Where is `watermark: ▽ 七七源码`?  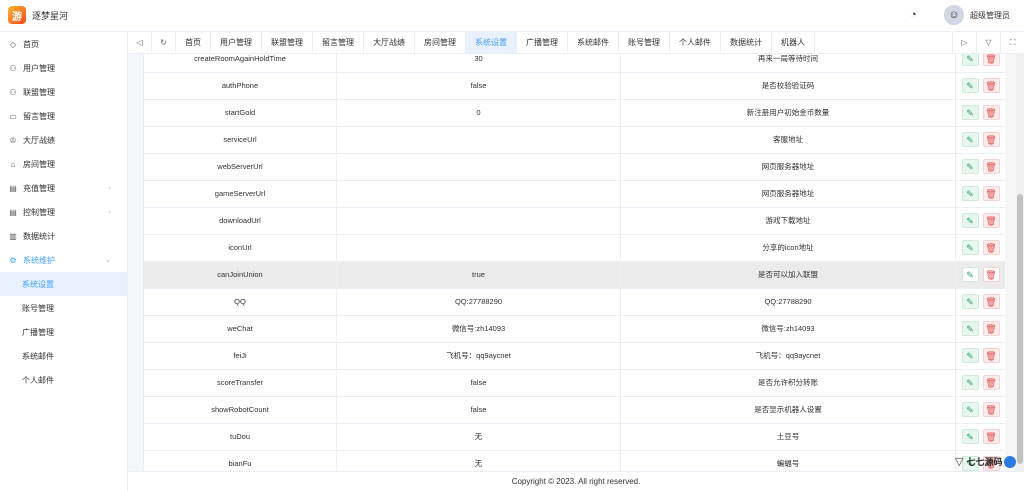
watermark: ▽ 七七源码 is located at coordinates (986, 461).